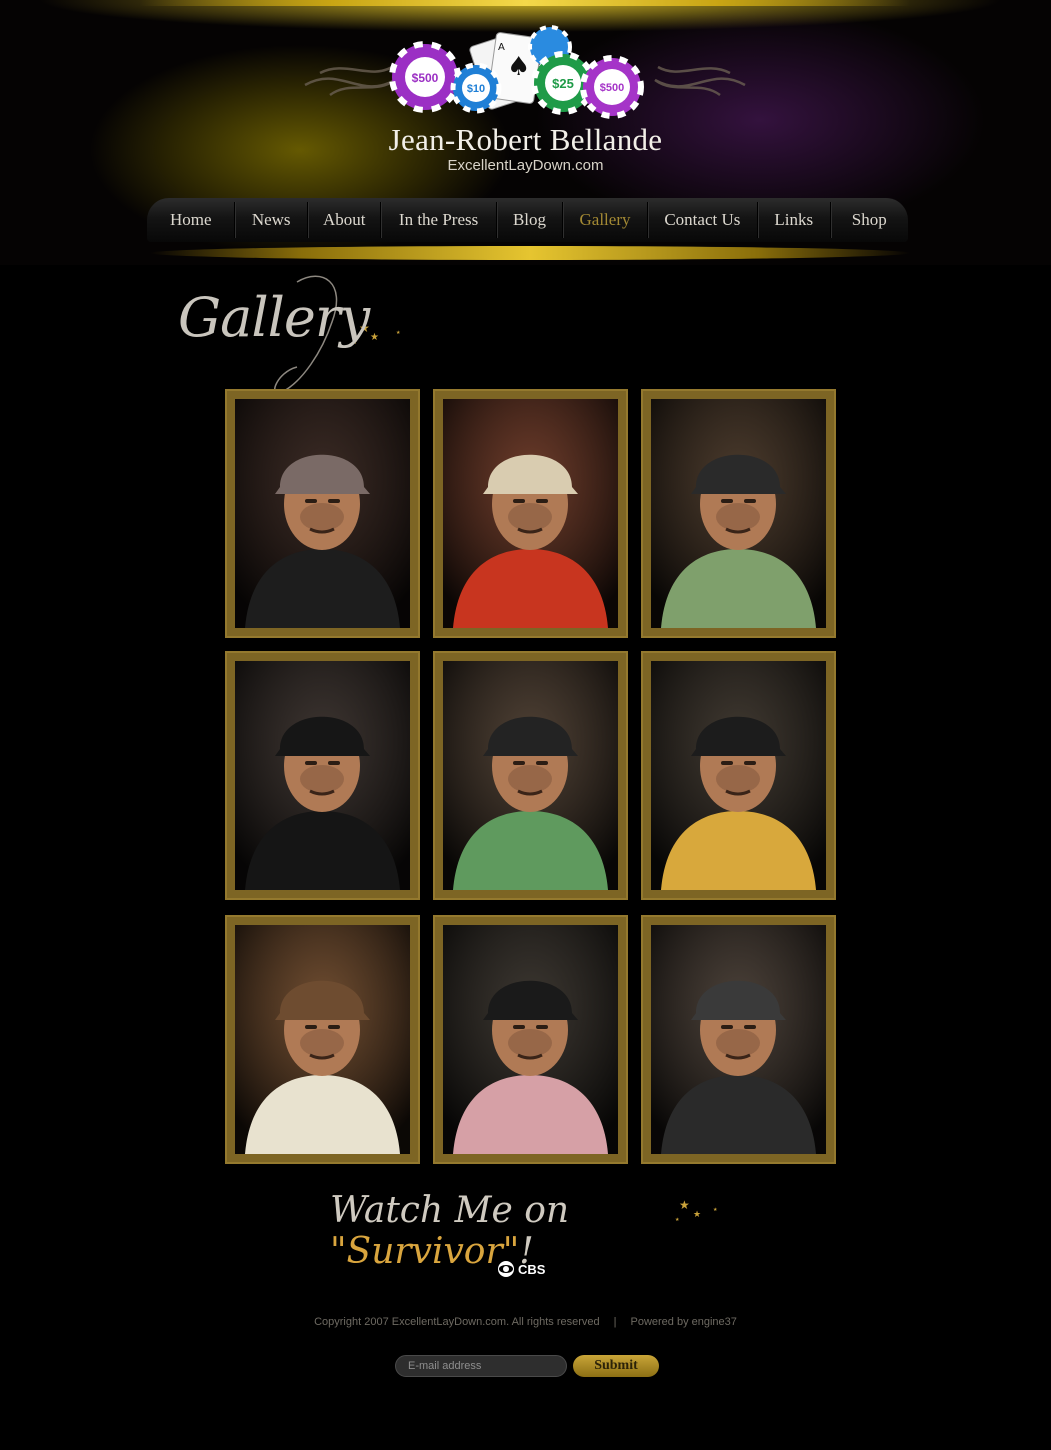  I want to click on promo-stars-icon: ★ ★ ★ ★, so click(696, 1210).